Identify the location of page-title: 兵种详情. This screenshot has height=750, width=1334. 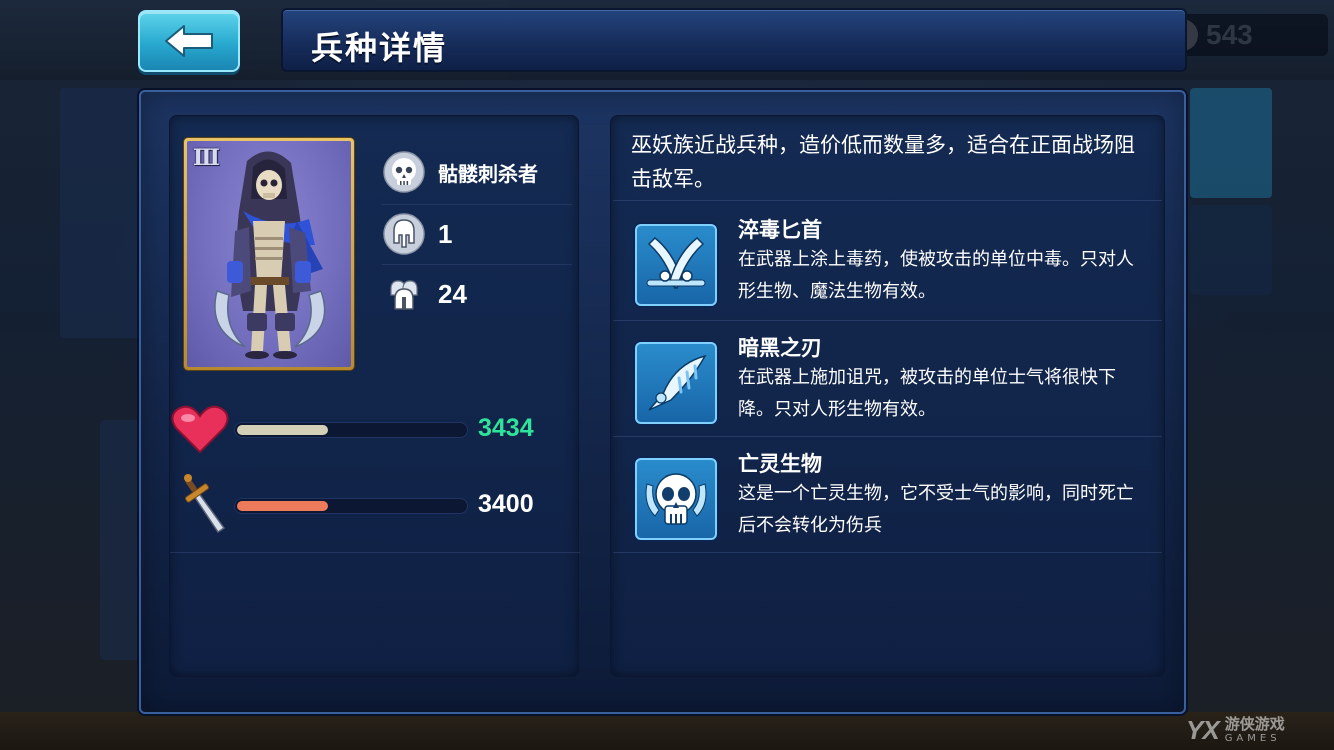
(379, 48).